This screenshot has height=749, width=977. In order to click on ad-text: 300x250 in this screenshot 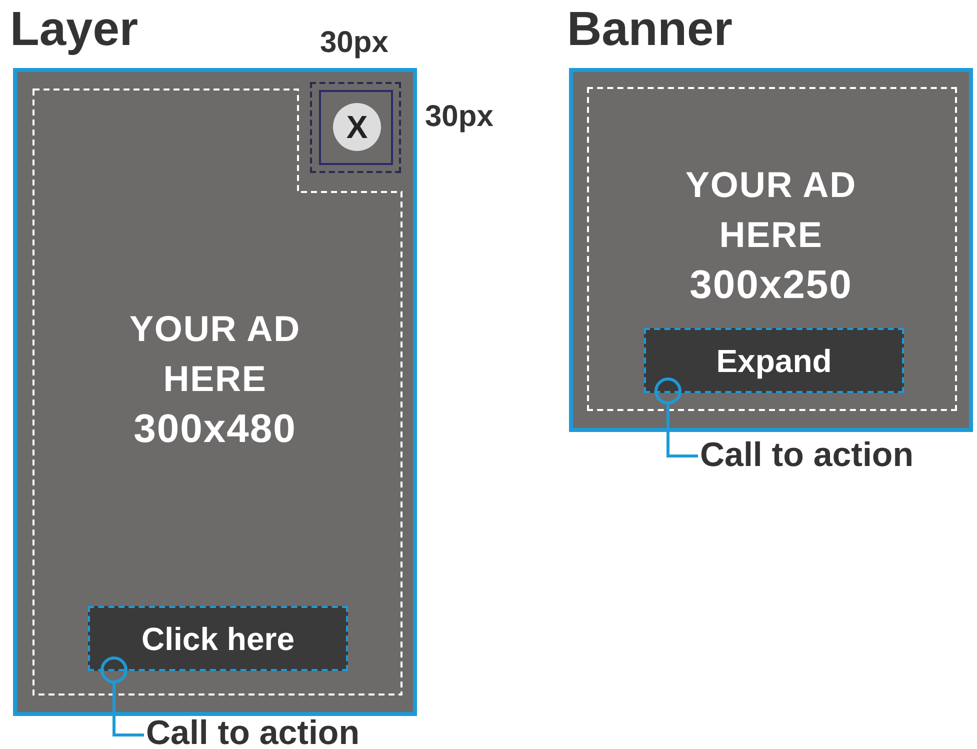, I will do `click(771, 285)`.